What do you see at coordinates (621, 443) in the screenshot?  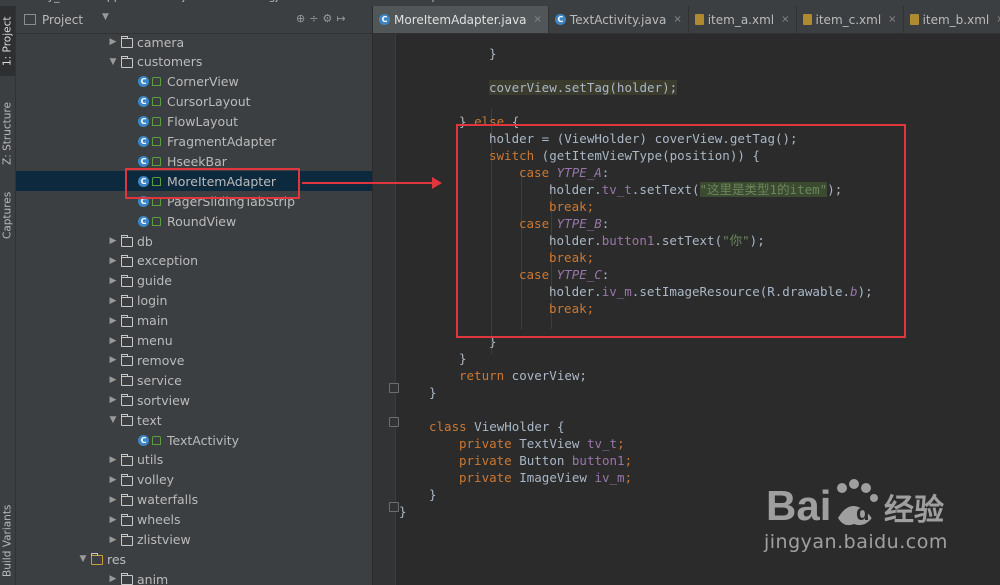 I see `code-token: ;` at bounding box center [621, 443].